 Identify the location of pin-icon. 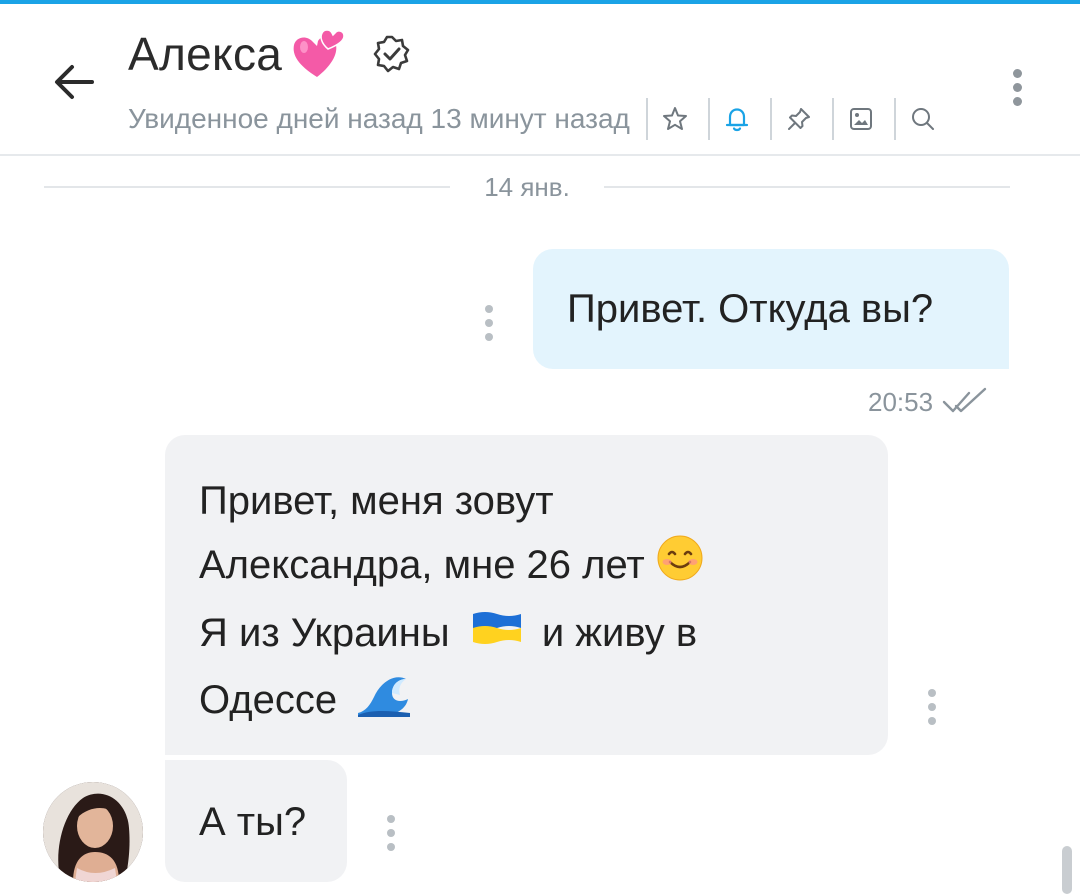
(798, 119).